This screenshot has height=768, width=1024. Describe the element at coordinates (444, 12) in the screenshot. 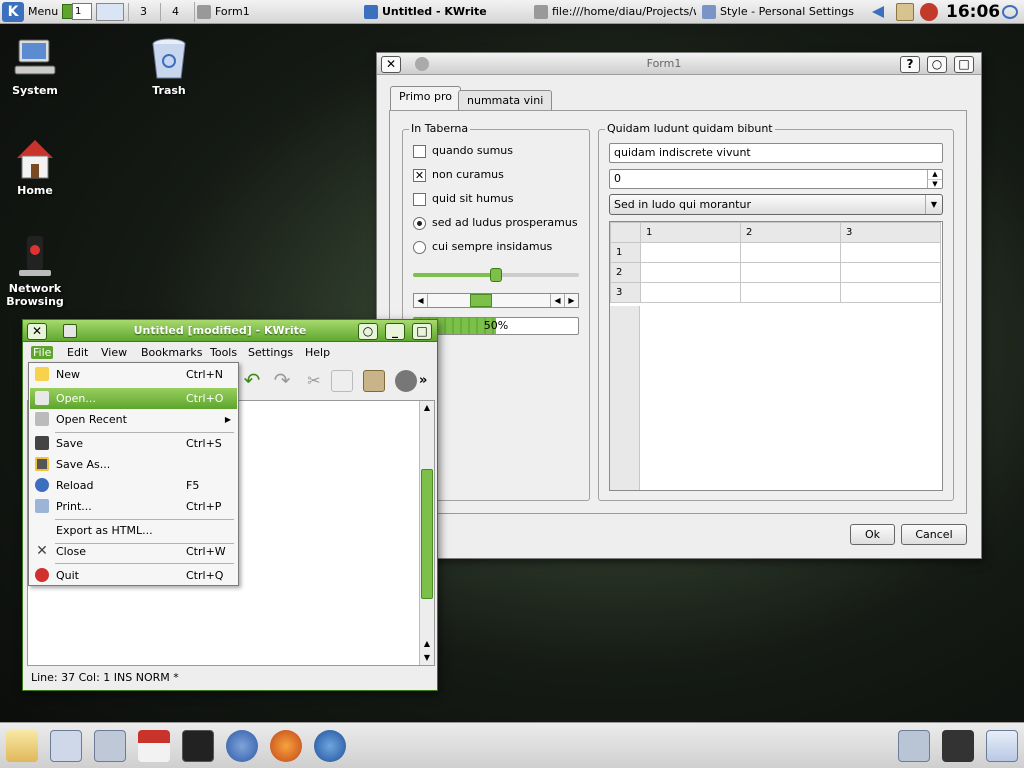

I see `task-kwrite: Untitled - KWrite` at that location.